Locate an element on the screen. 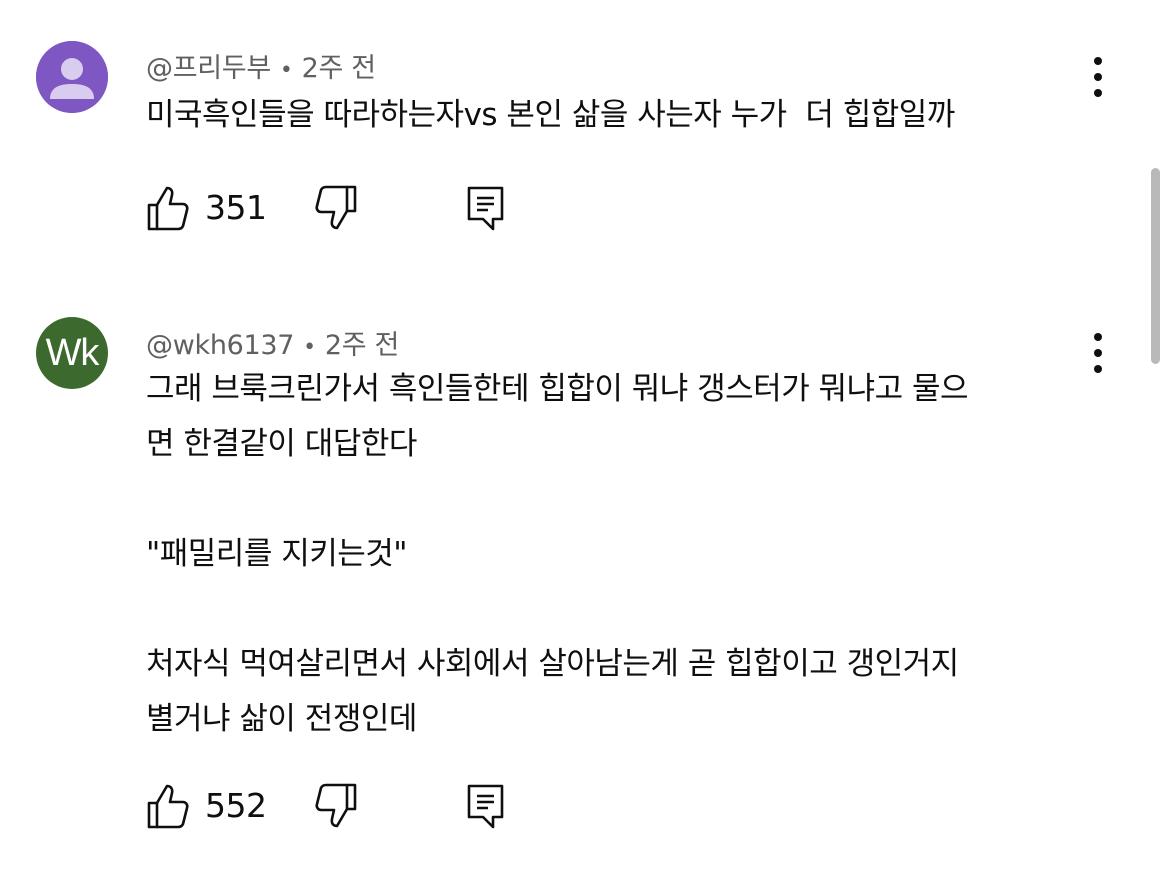 The width and height of the screenshot is (1170, 887). comment-actions: 351 is located at coordinates (336, 209).